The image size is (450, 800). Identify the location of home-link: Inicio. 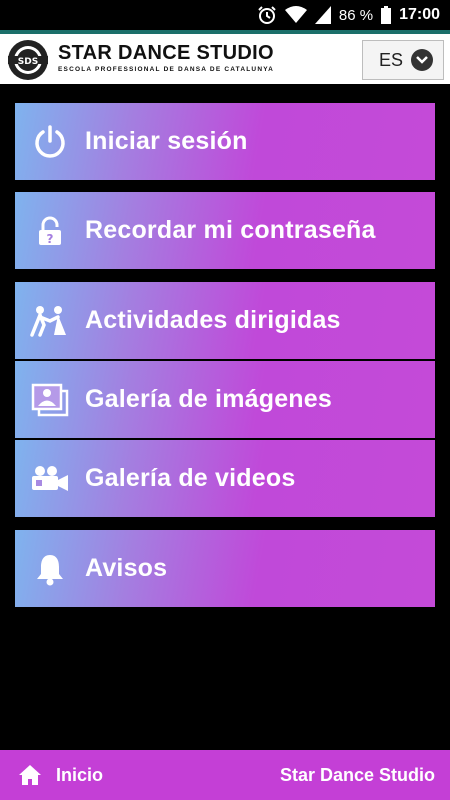
(51, 775).